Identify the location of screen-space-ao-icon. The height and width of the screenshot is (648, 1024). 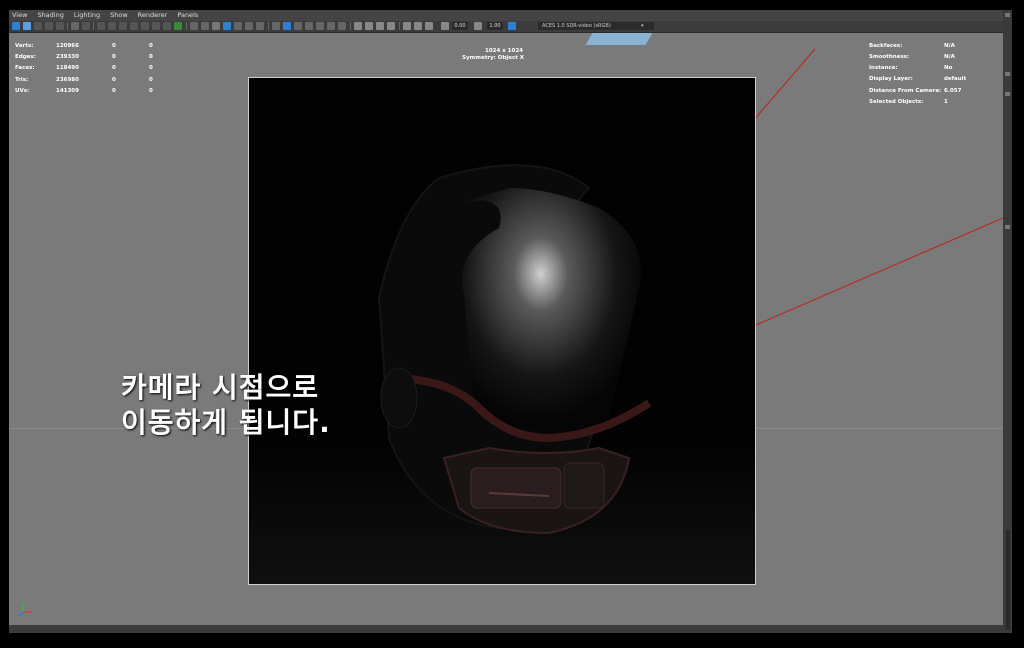
(287, 26).